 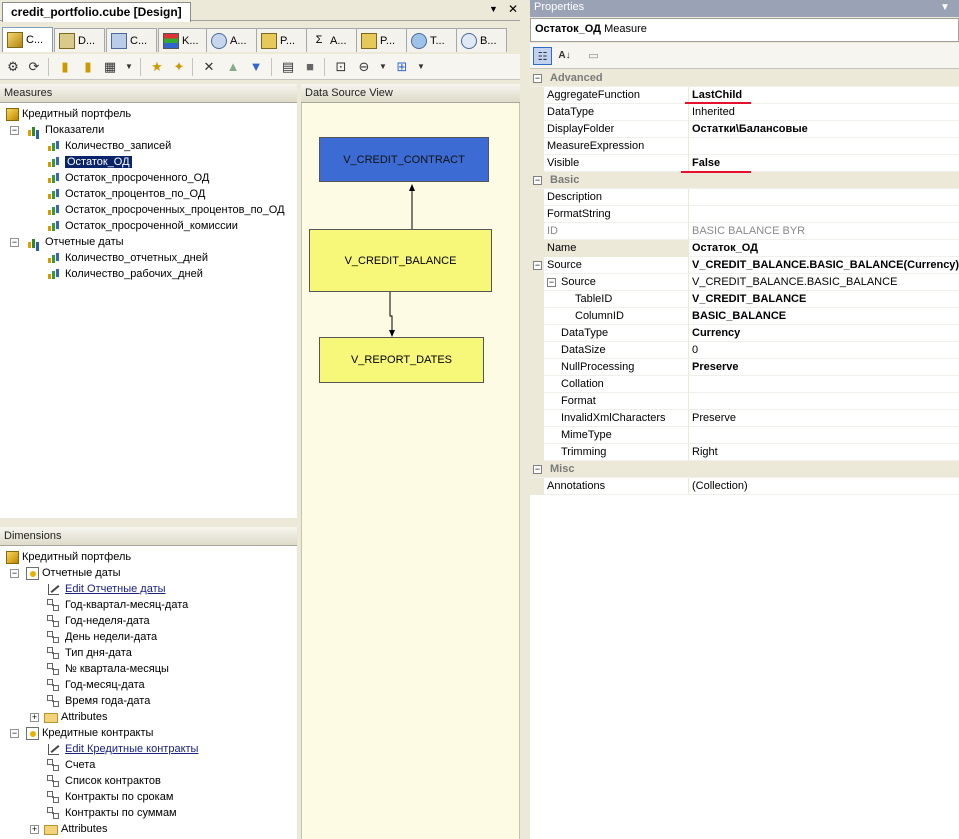 What do you see at coordinates (744, 180) in the screenshot?
I see `category-basic: − Basic` at bounding box center [744, 180].